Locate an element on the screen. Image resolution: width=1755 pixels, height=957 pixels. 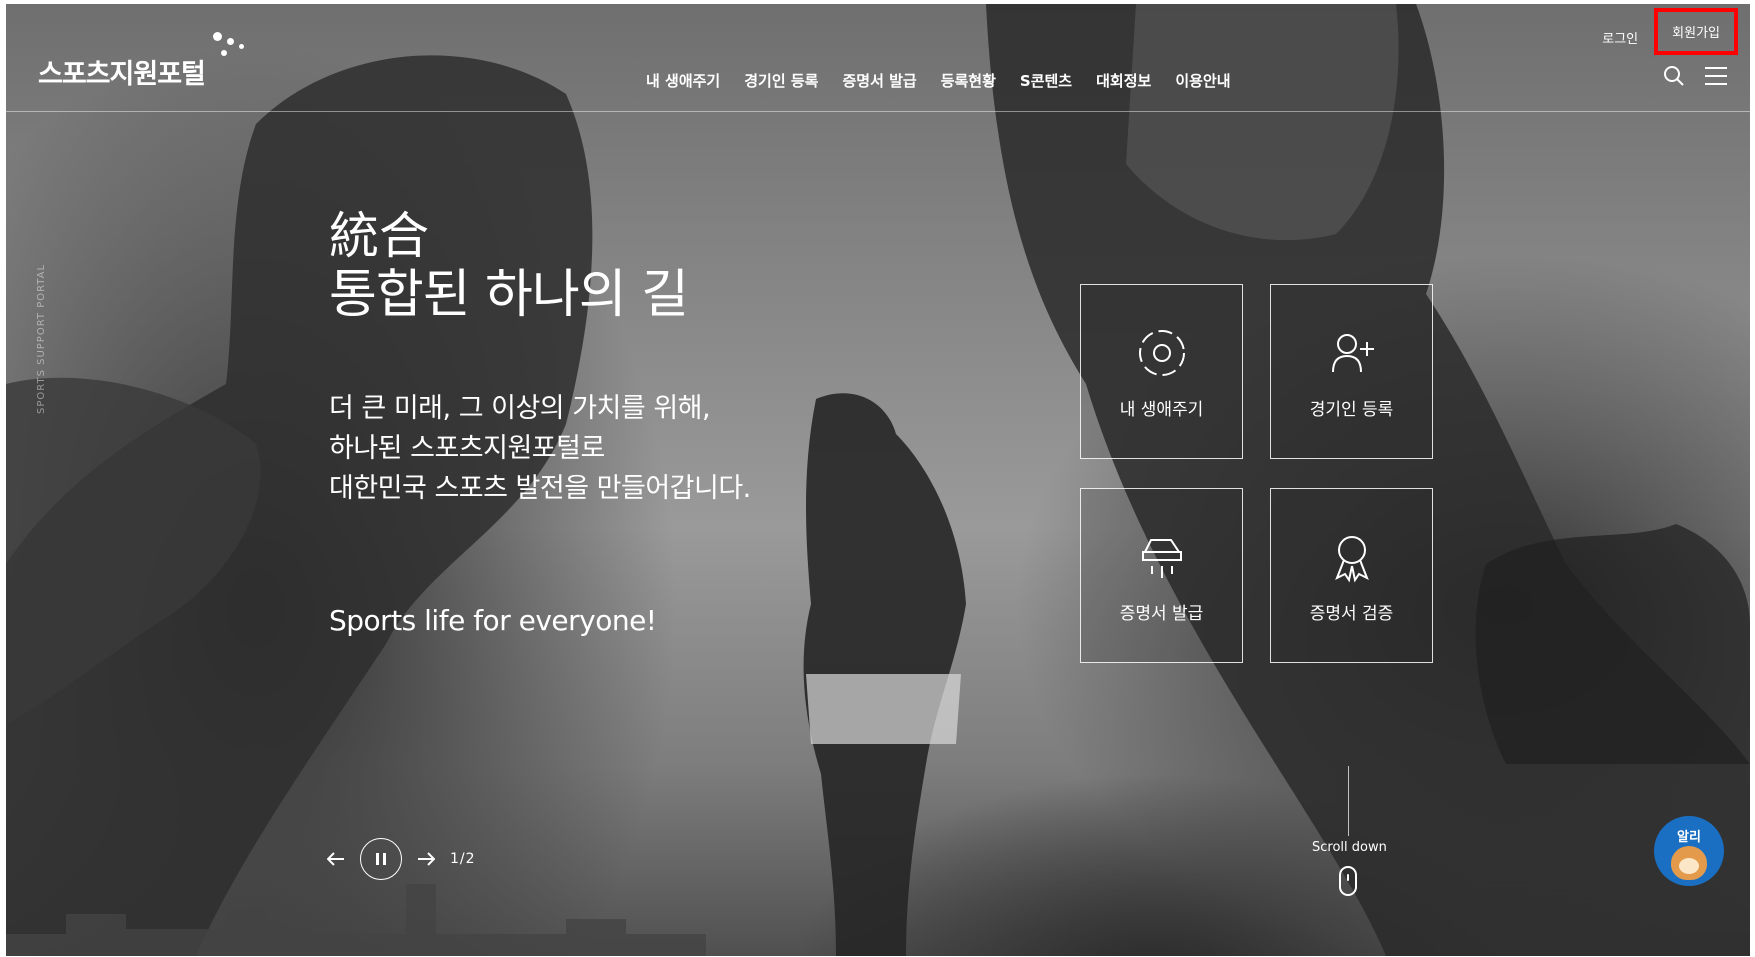
quick-tile-label: 내 생애주기 is located at coordinates (1161, 410).